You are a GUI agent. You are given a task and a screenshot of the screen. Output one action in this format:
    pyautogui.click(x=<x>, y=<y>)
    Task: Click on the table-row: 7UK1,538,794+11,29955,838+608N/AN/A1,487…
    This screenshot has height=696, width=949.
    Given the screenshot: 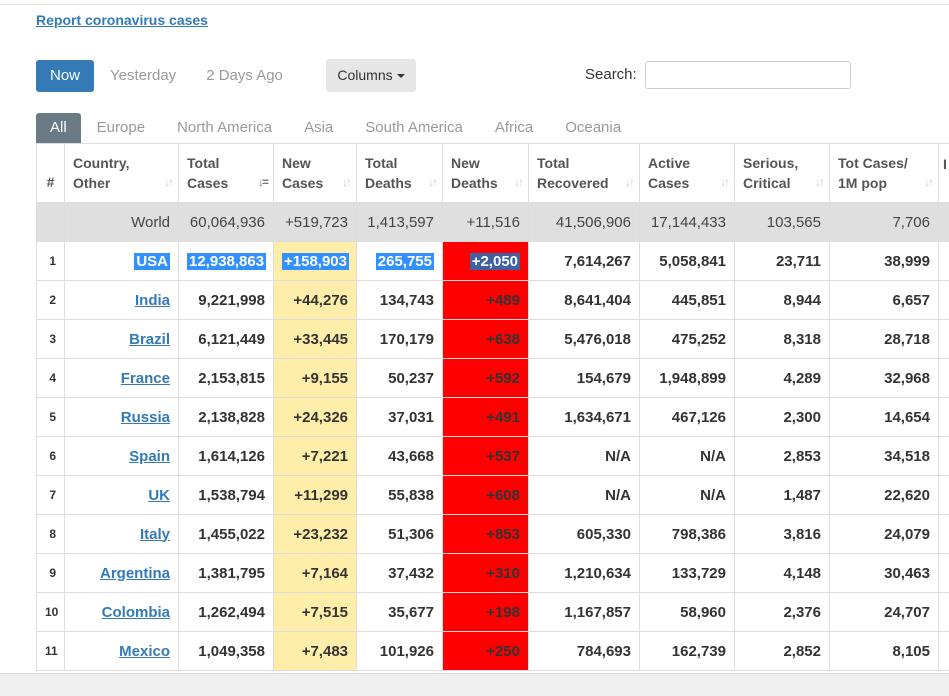 What is the action you would take?
    pyautogui.click(x=493, y=495)
    